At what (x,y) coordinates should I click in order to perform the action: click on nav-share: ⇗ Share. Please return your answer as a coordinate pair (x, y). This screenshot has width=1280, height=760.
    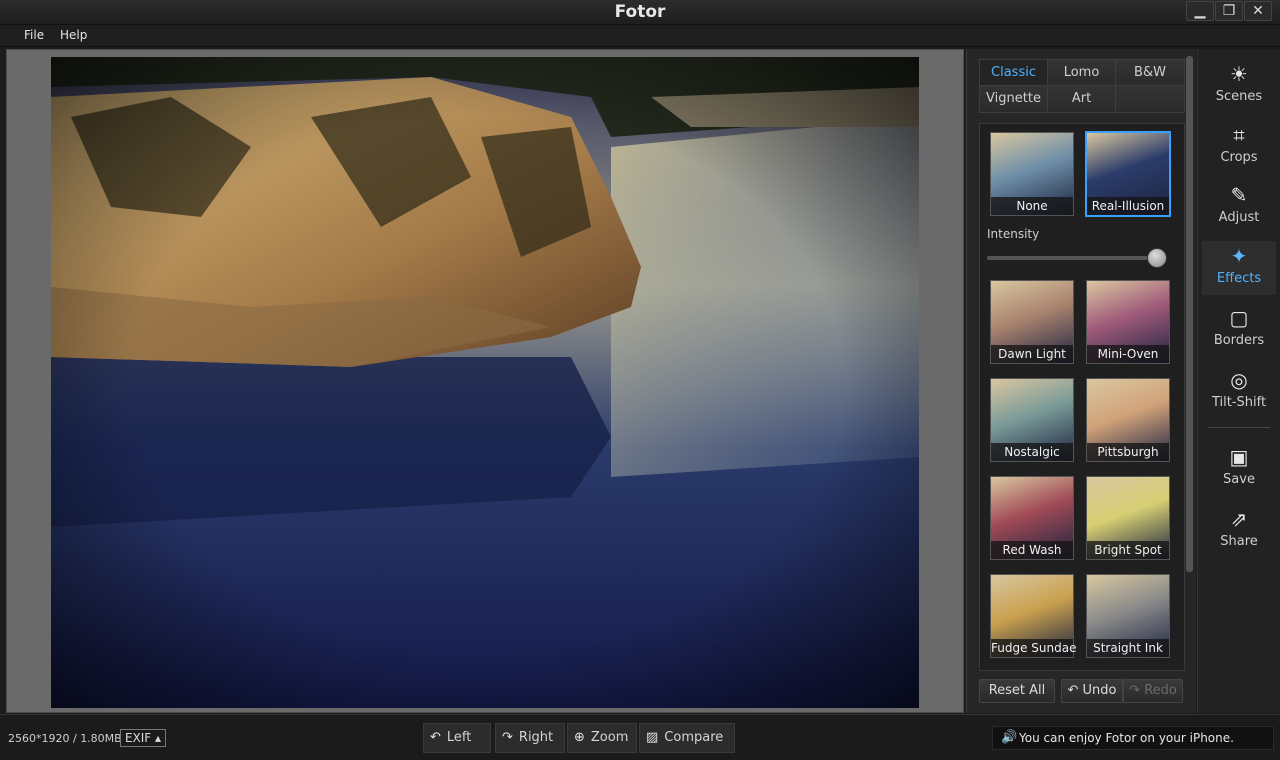
    Looking at the image, I should click on (1239, 531).